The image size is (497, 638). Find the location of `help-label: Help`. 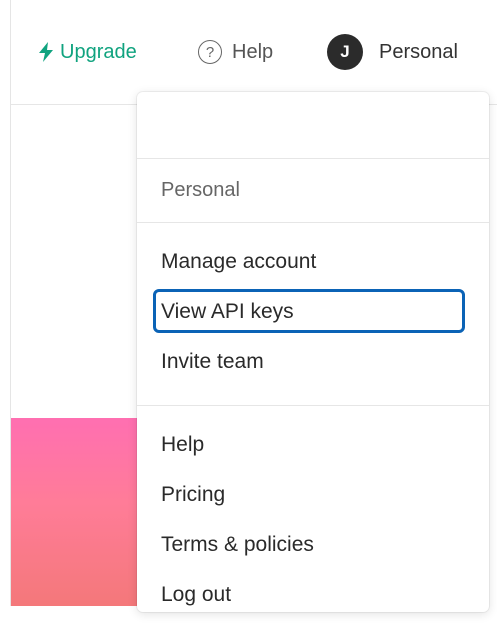

help-label: Help is located at coordinates (253, 51).